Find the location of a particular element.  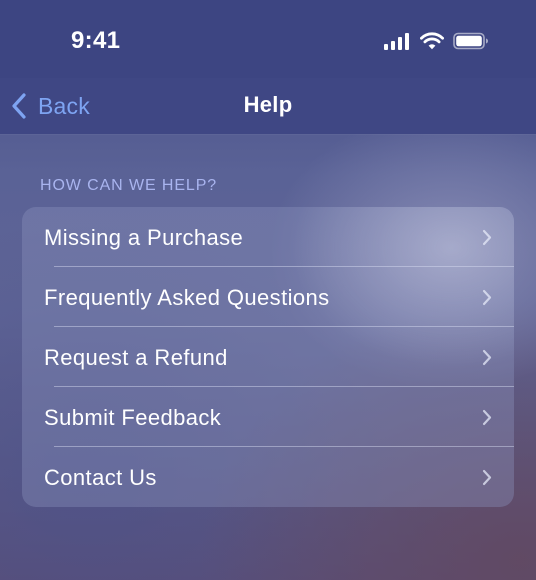

list-item-label: Submit Feedback is located at coordinates (133, 417).